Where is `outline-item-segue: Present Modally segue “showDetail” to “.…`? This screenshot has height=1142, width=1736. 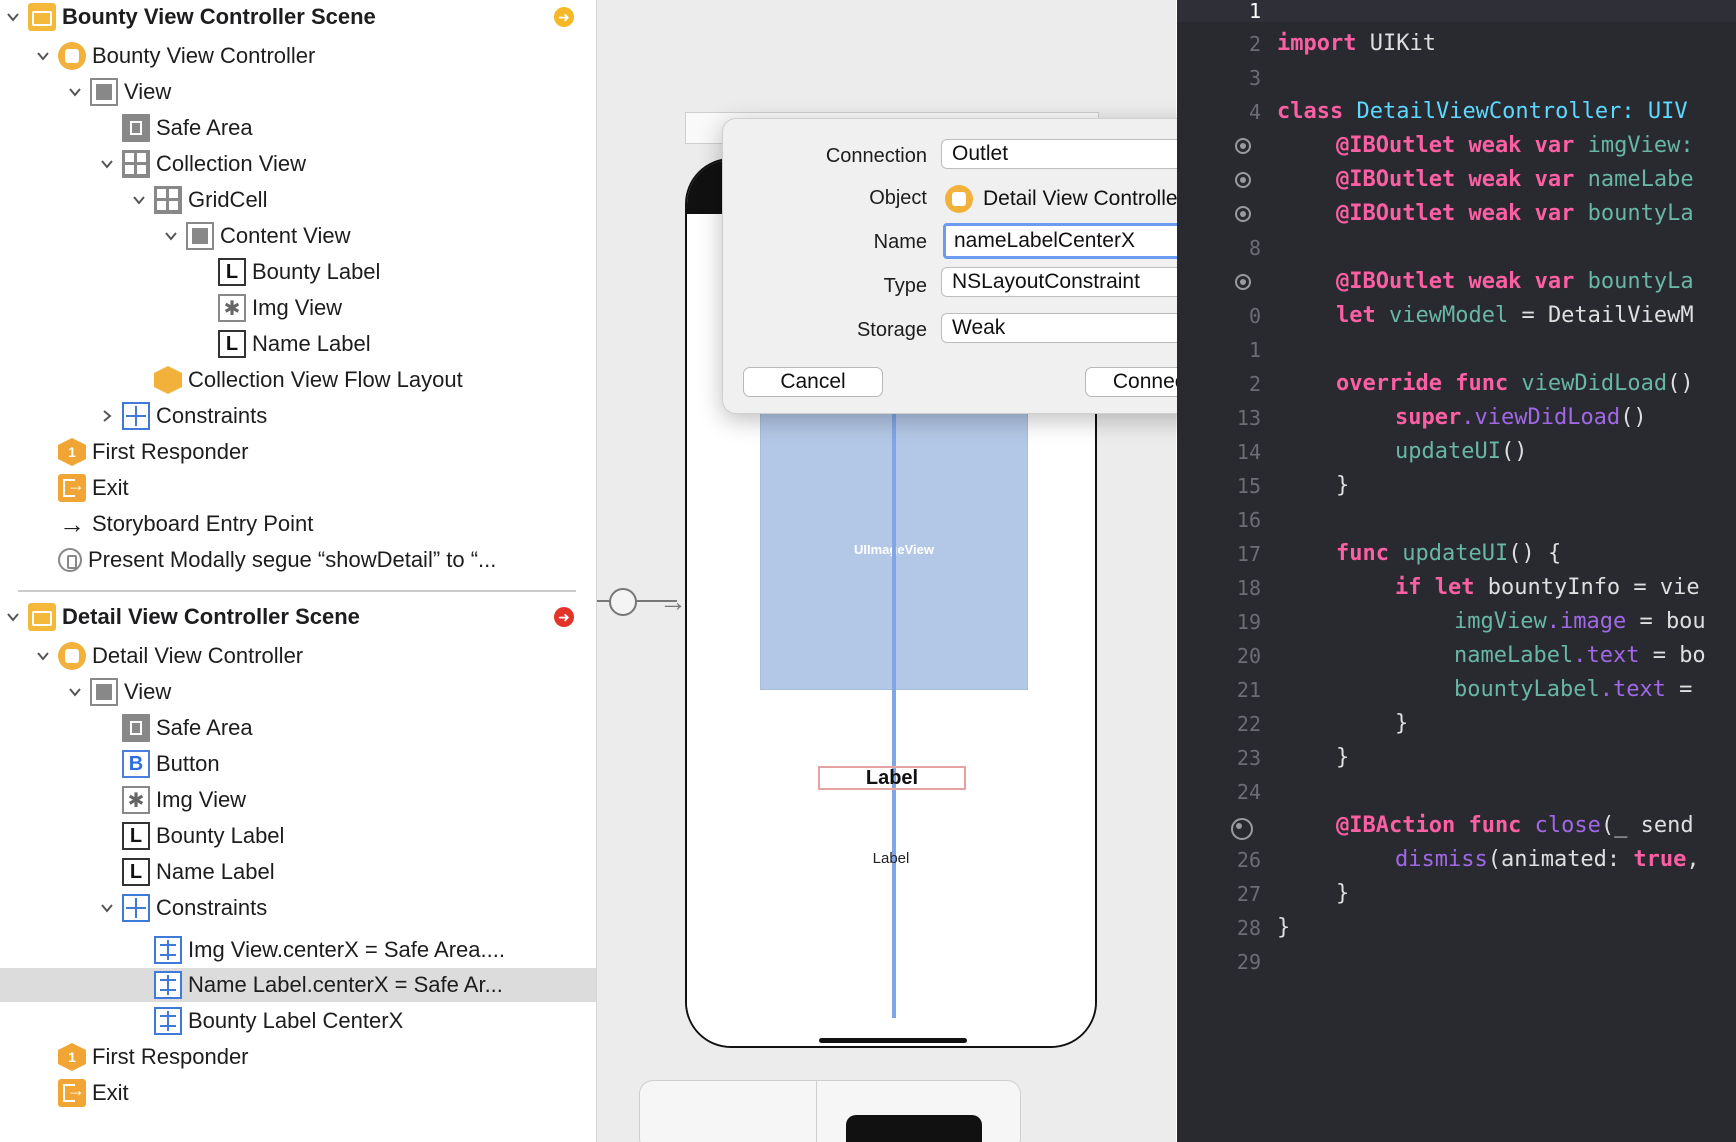 outline-item-segue: Present Modally segue “showDetail” to “.… is located at coordinates (298, 560).